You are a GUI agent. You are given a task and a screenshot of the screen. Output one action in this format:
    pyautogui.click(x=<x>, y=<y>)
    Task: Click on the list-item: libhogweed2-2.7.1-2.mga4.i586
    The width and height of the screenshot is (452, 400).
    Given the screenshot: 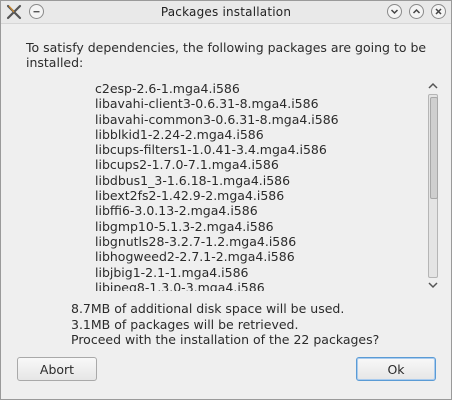 What is the action you would take?
    pyautogui.click(x=195, y=257)
    